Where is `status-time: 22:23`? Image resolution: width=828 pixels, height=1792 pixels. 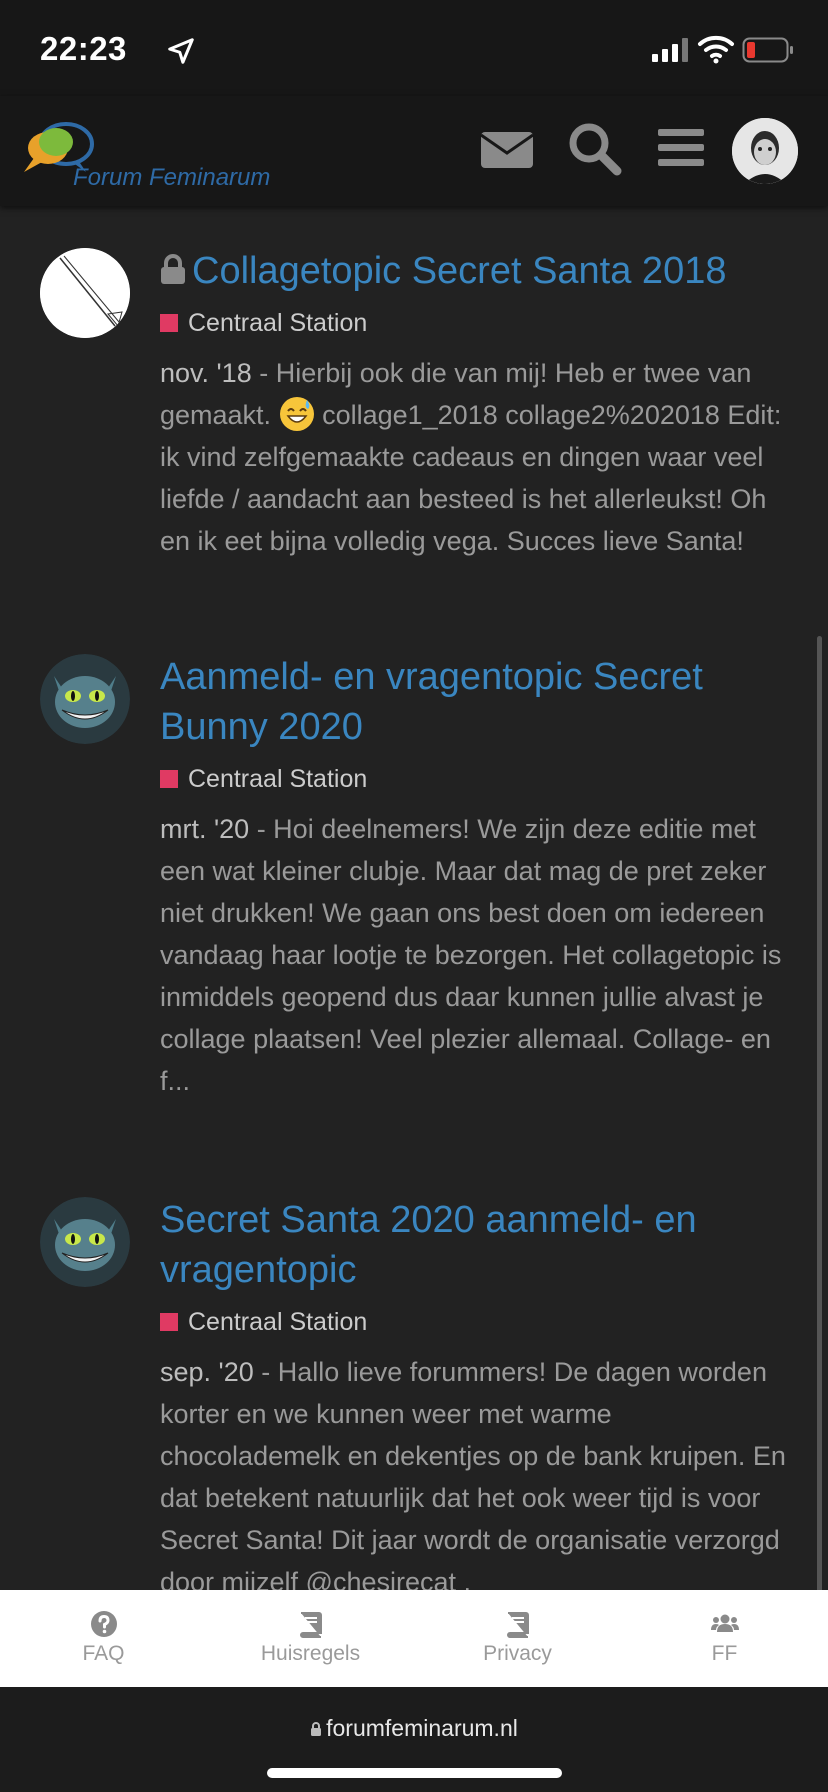 status-time: 22:23 is located at coordinates (83, 48).